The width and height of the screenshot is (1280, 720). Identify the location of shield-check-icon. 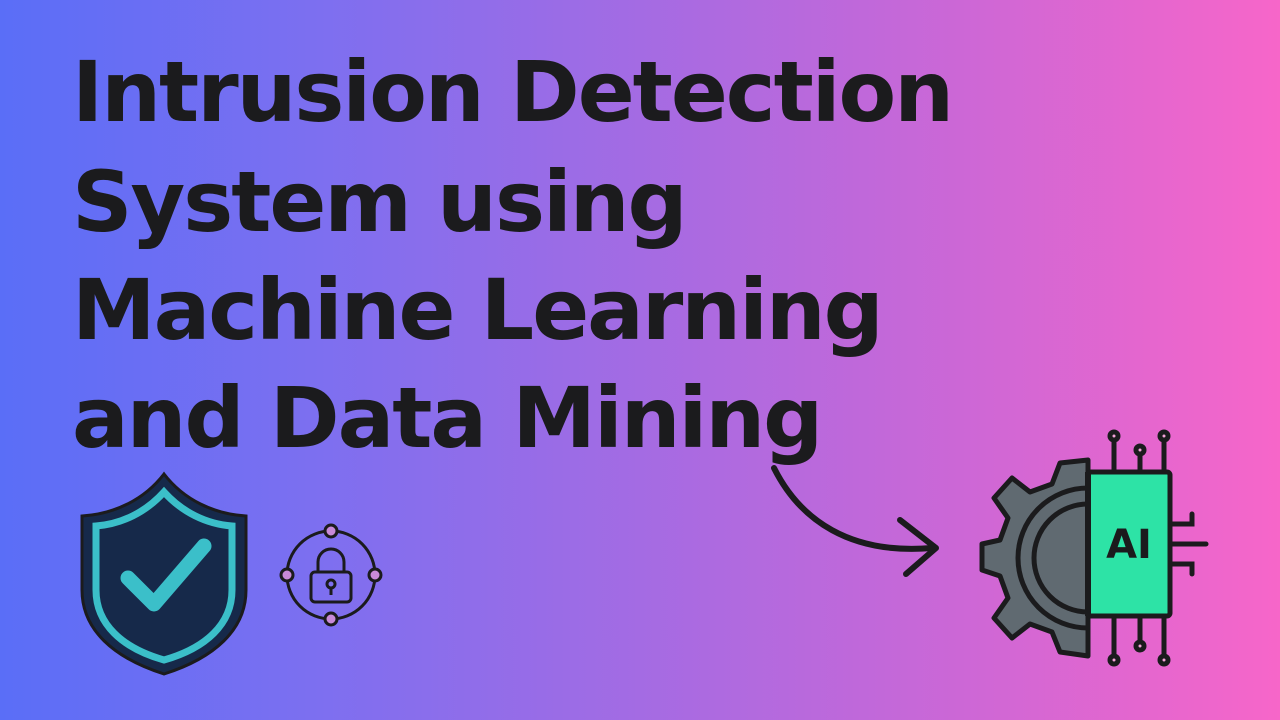
(164, 573).